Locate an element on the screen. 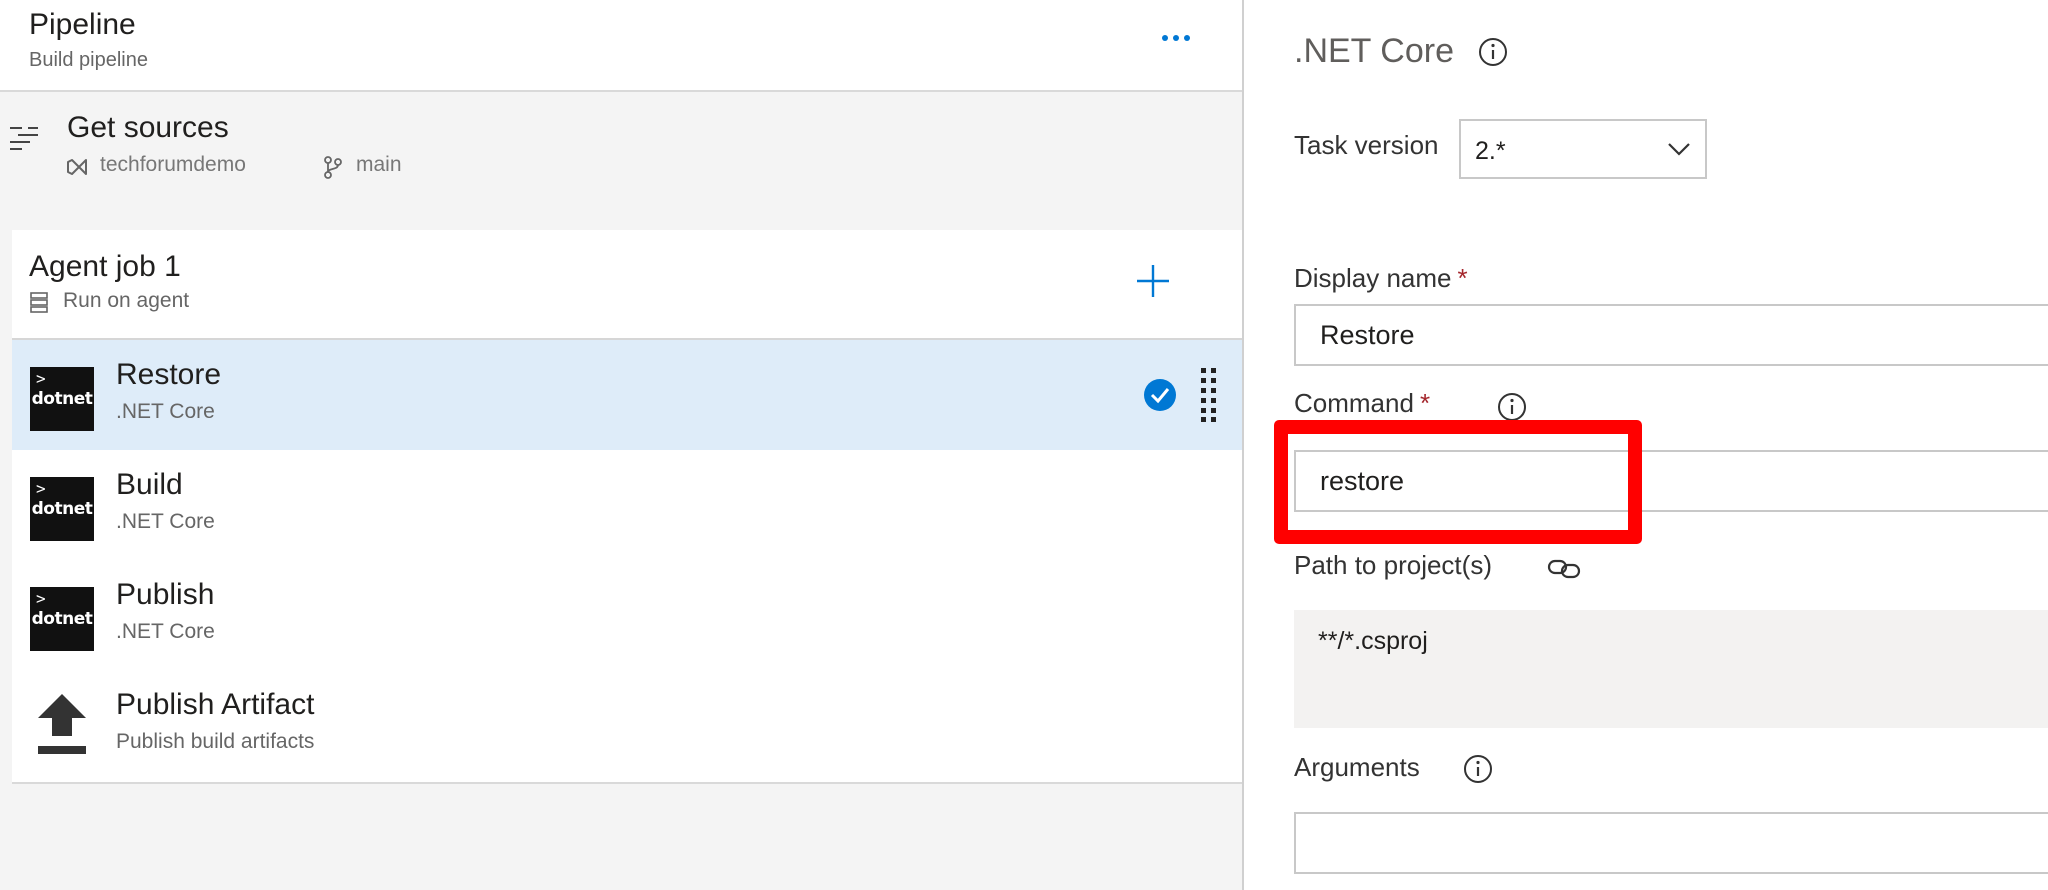 The image size is (2048, 890). task-version-dropdown: 2.* is located at coordinates (1583, 149).